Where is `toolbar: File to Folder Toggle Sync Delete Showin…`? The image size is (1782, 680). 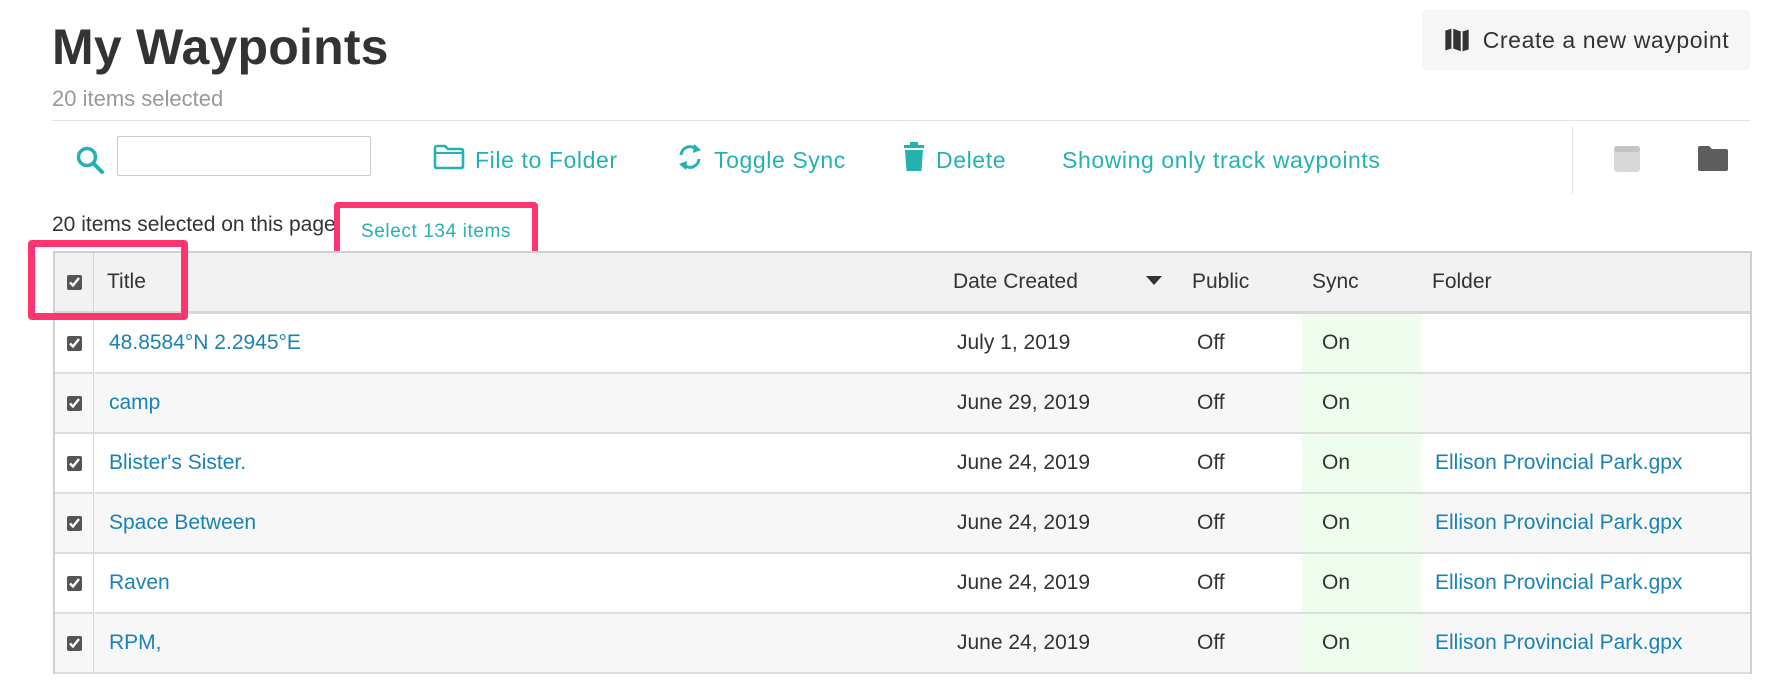 toolbar: File to Folder Toggle Sync Delete Showin… is located at coordinates (901, 158).